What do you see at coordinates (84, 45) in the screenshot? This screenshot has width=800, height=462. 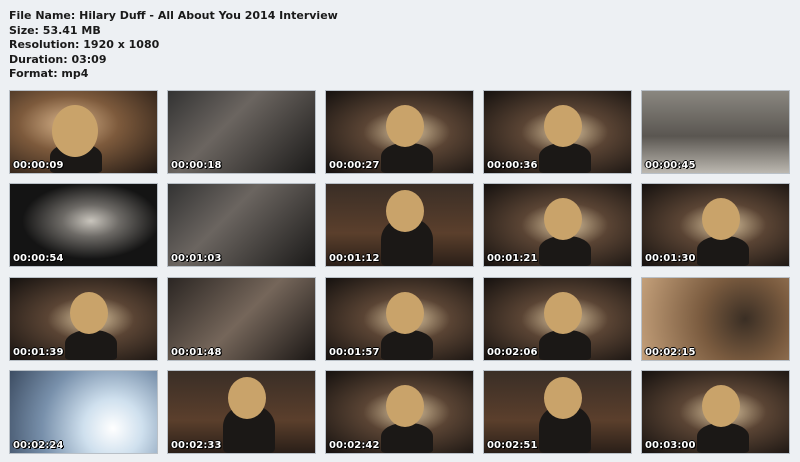 I see `resolution-text: Resolution: 1920 x 1080` at bounding box center [84, 45].